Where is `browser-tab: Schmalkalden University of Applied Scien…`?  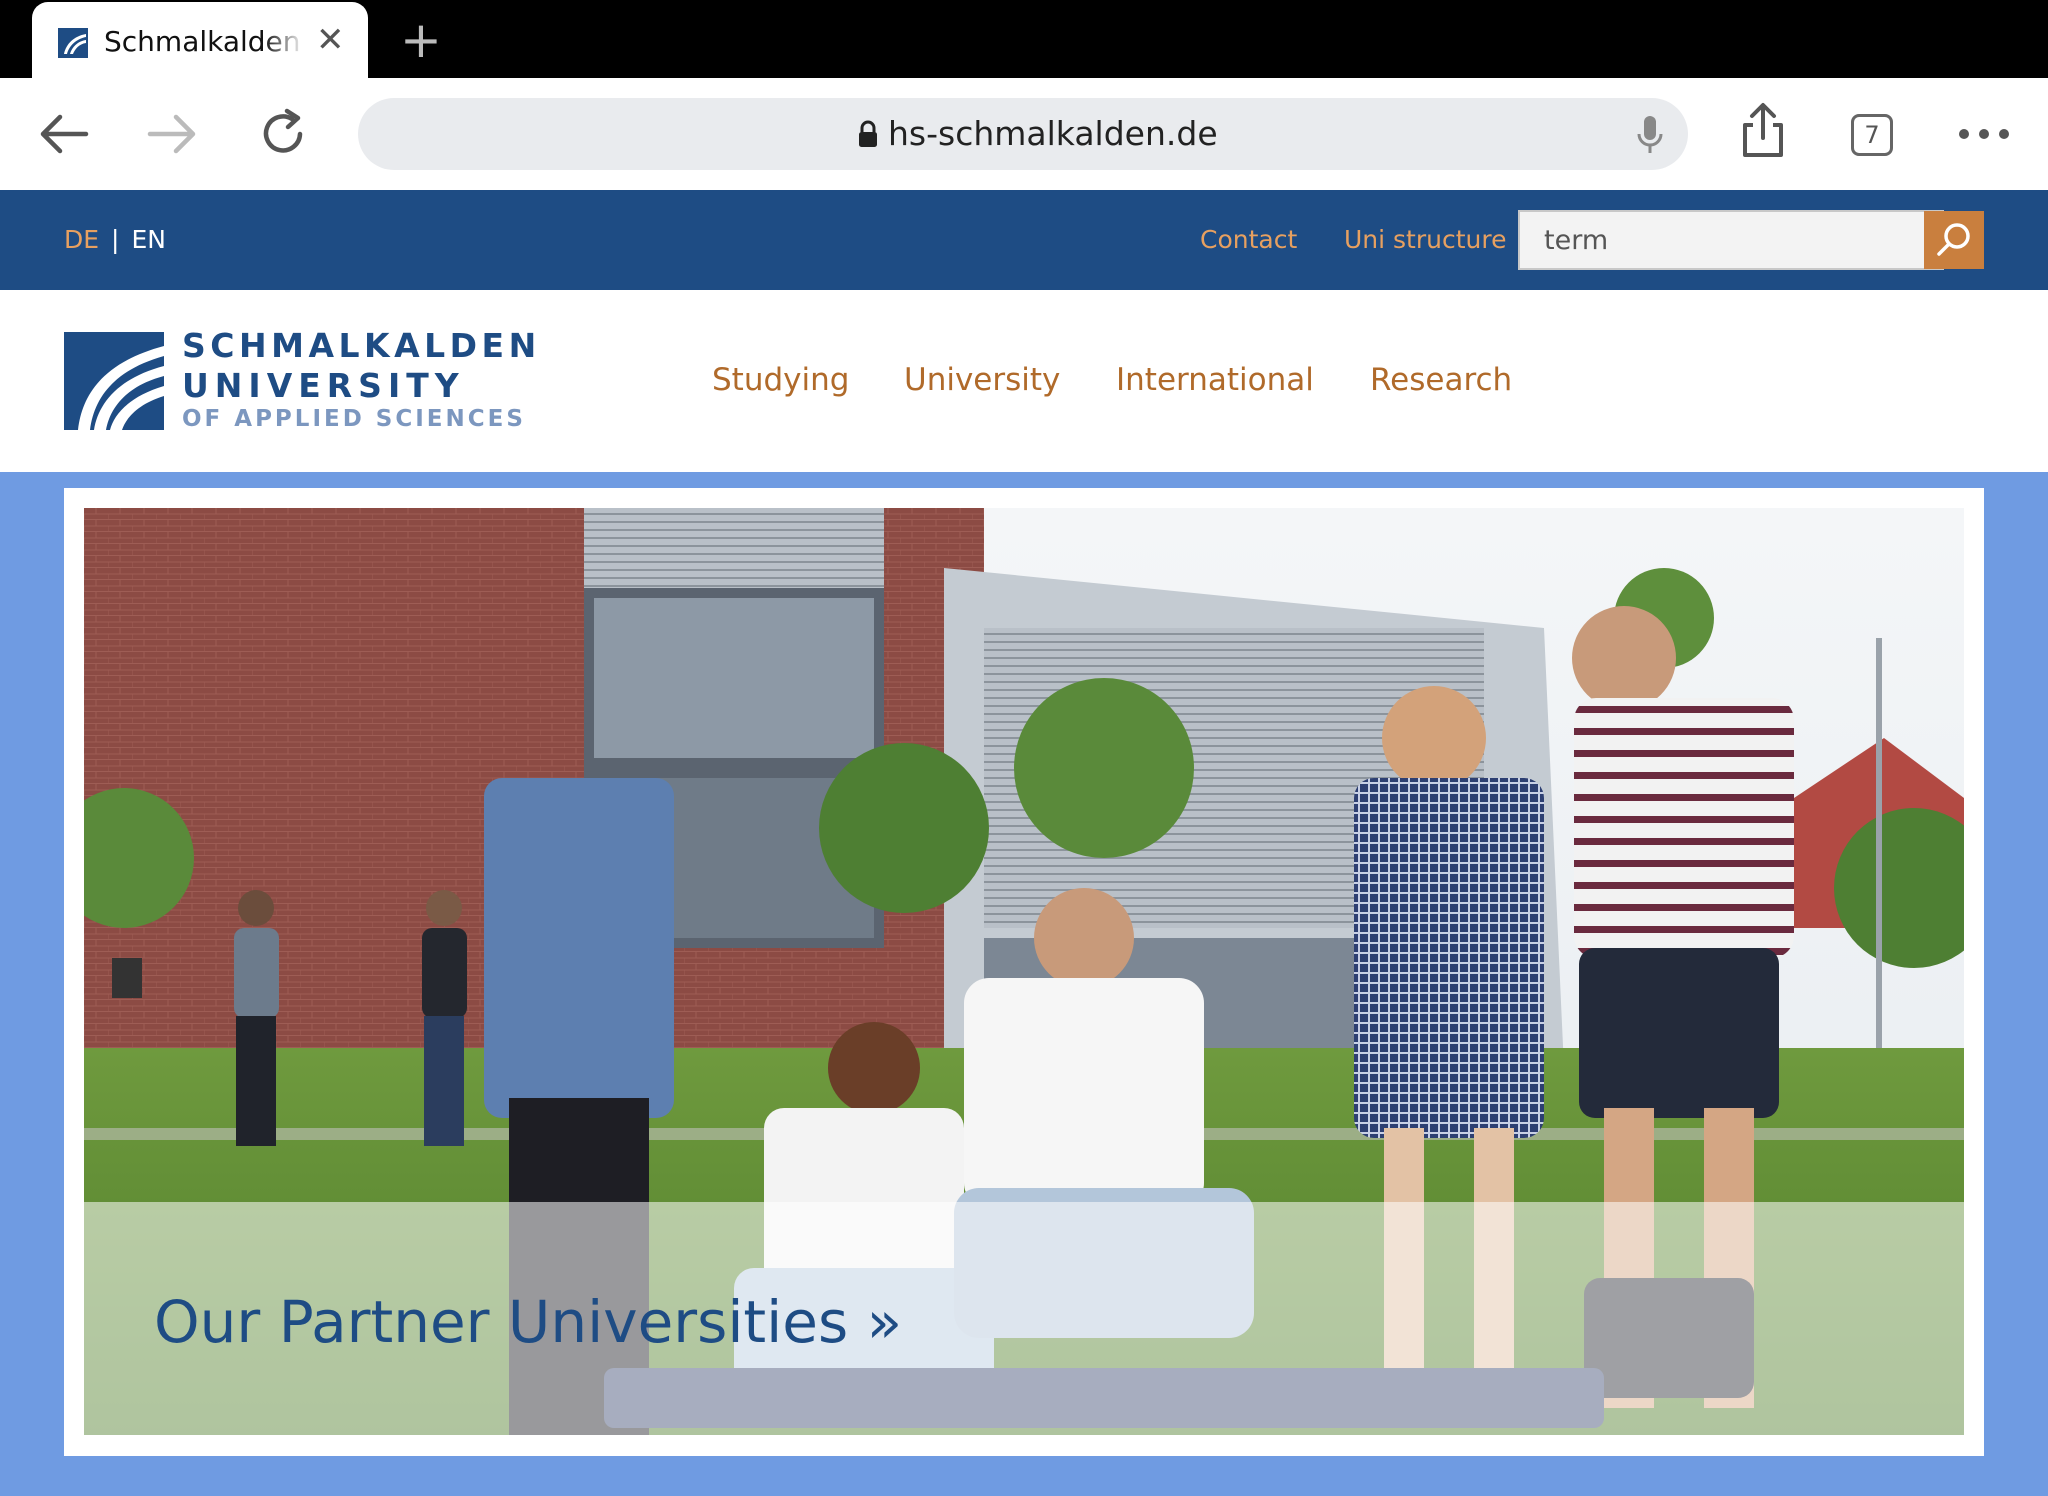
browser-tab: Schmalkalden University of Applied Scien… is located at coordinates (200, 41).